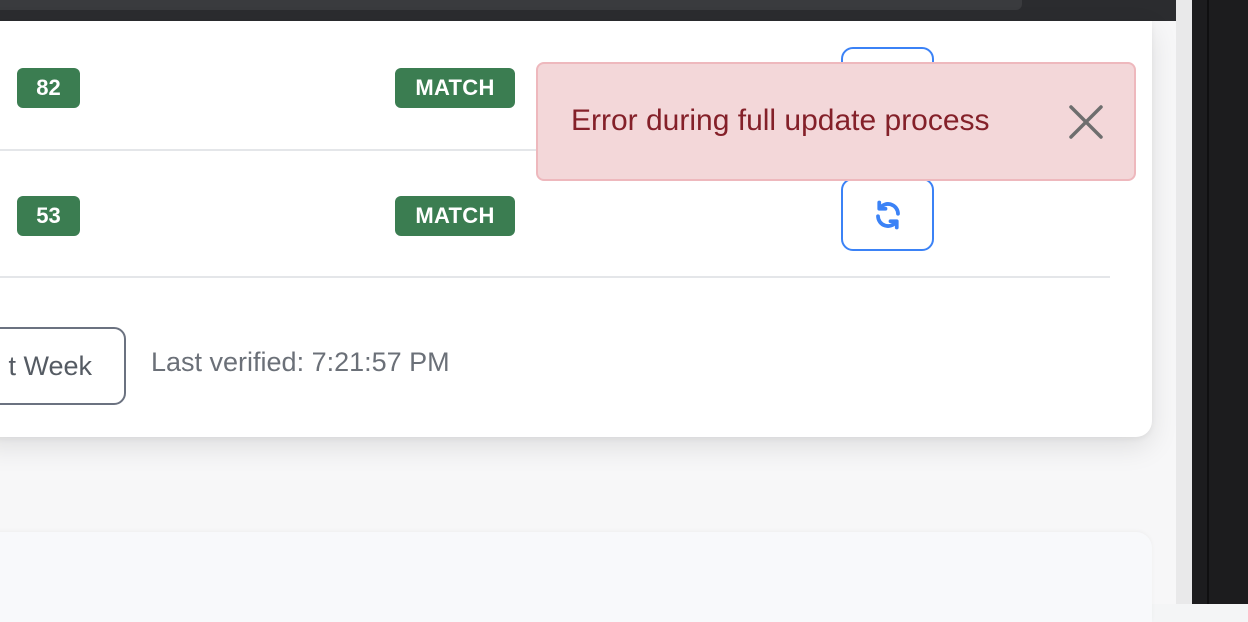 The width and height of the screenshot is (1248, 622). I want to click on secondary-card, so click(576, 577).